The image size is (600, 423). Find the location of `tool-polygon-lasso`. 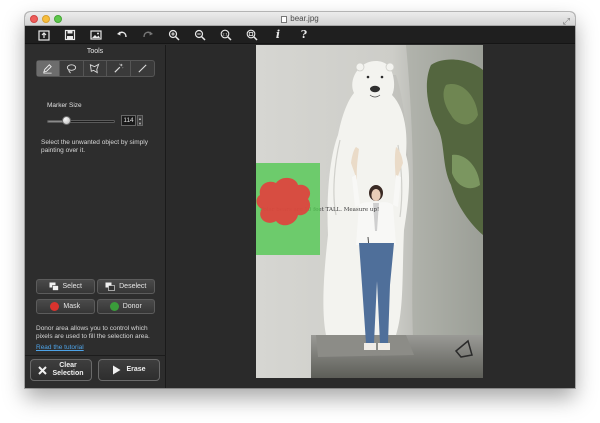

tool-polygon-lasso is located at coordinates (96, 68).